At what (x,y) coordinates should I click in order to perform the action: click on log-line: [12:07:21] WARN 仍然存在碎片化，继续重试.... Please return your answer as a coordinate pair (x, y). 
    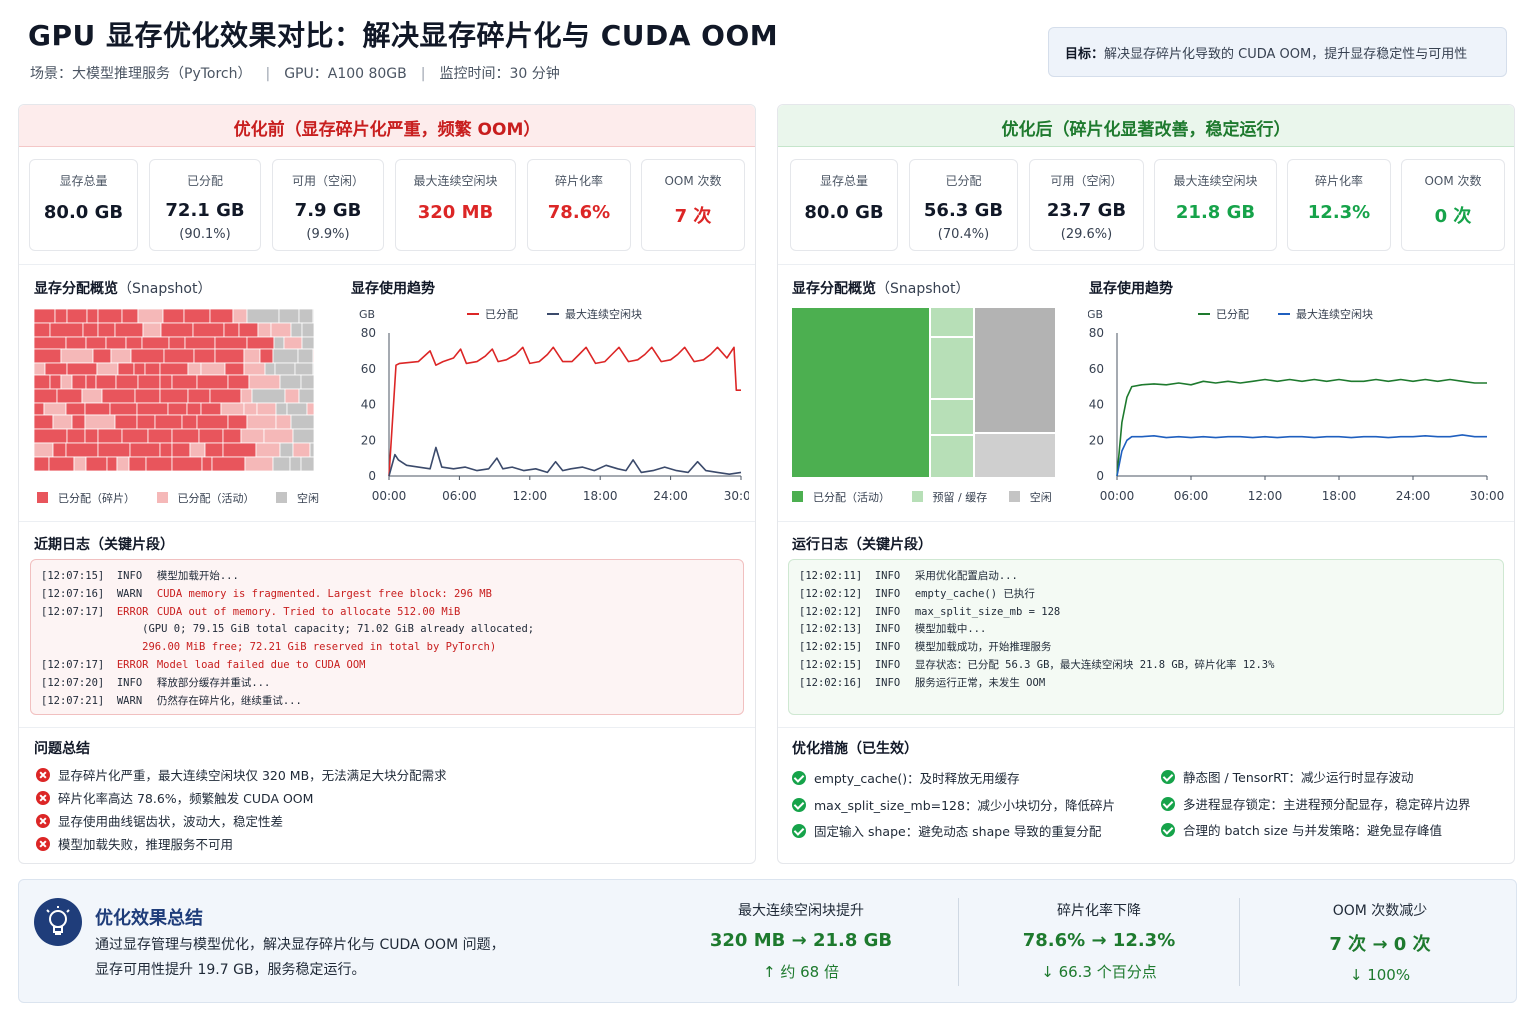
    Looking at the image, I should click on (392, 702).